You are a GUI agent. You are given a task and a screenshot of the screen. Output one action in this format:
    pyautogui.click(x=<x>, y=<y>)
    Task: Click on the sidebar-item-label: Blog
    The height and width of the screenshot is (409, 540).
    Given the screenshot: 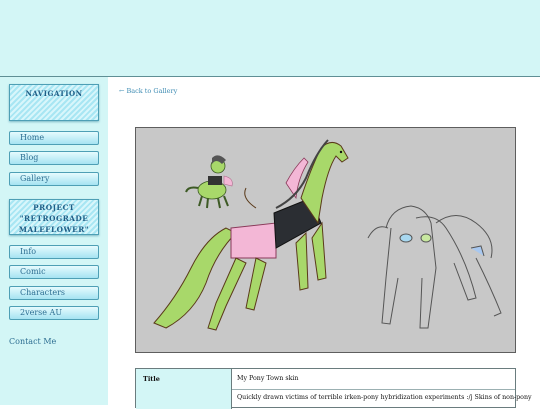 What is the action you would take?
    pyautogui.click(x=29, y=157)
    